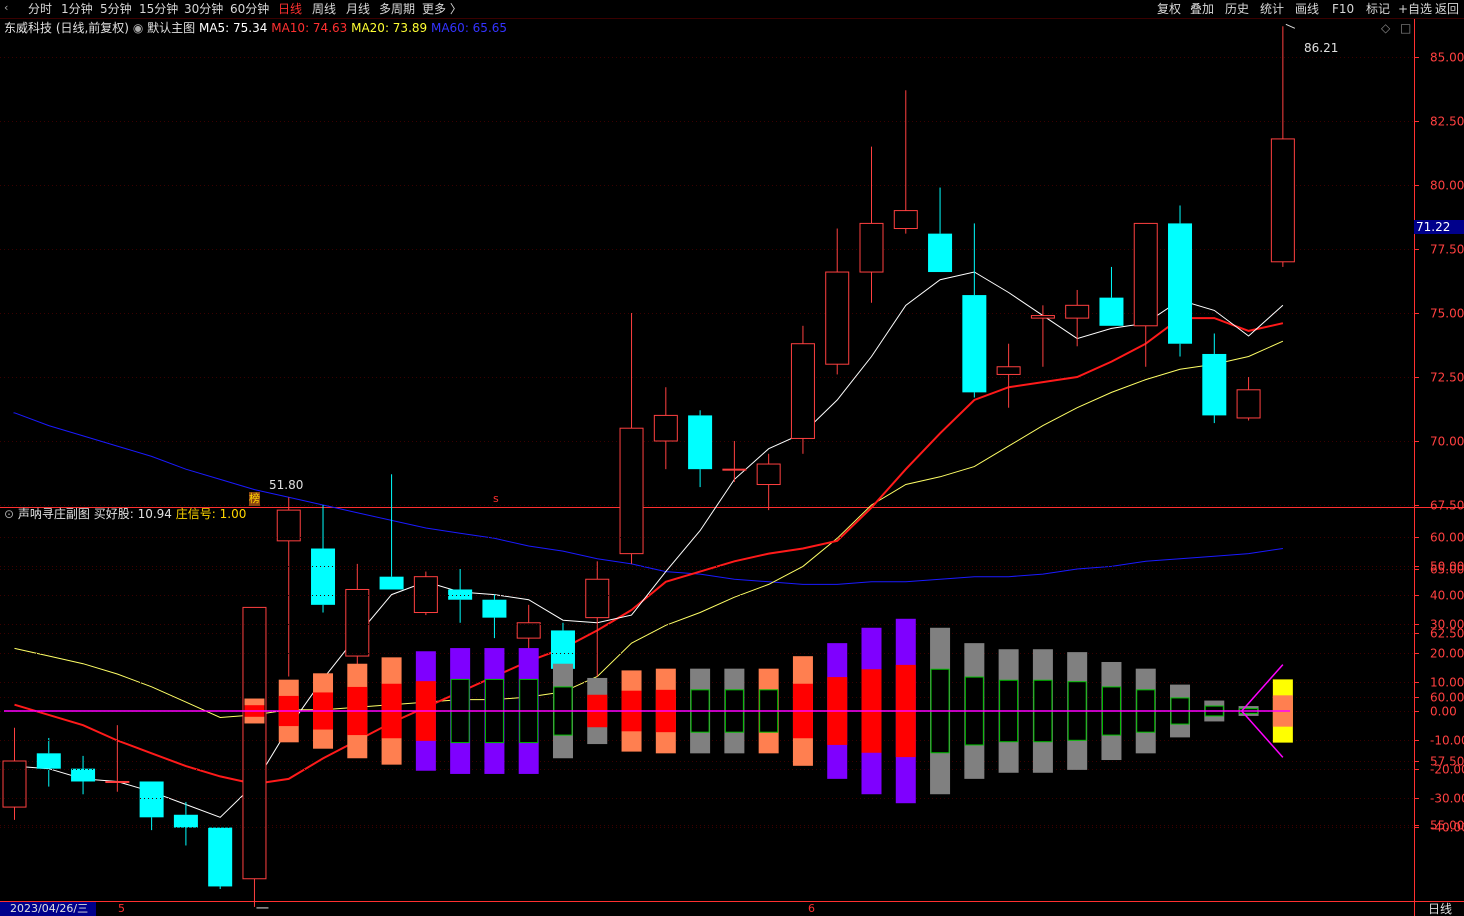 The width and height of the screenshot is (1464, 916). Describe the element at coordinates (1447, 654) in the screenshot. I see `sub-tick-label: 20.00` at that location.